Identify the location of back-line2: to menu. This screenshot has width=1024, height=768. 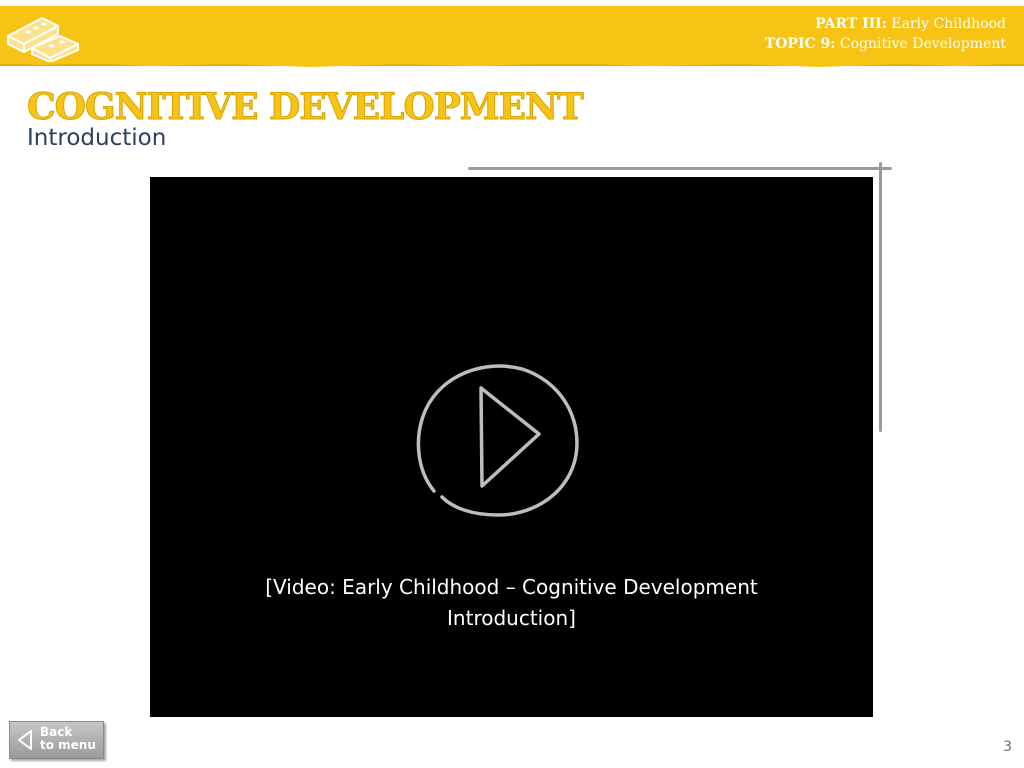
(68, 745).